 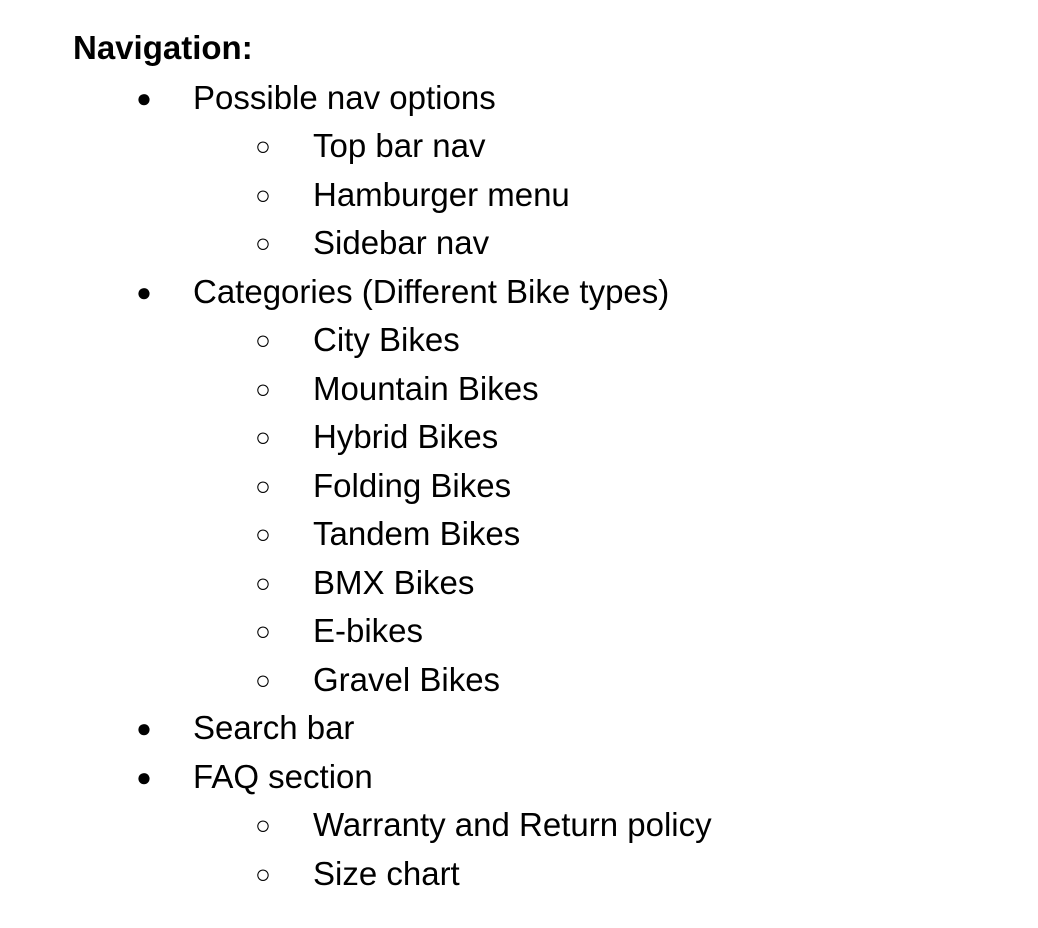 What do you see at coordinates (368, 630) in the screenshot?
I see `list-item-text: E-bikes` at bounding box center [368, 630].